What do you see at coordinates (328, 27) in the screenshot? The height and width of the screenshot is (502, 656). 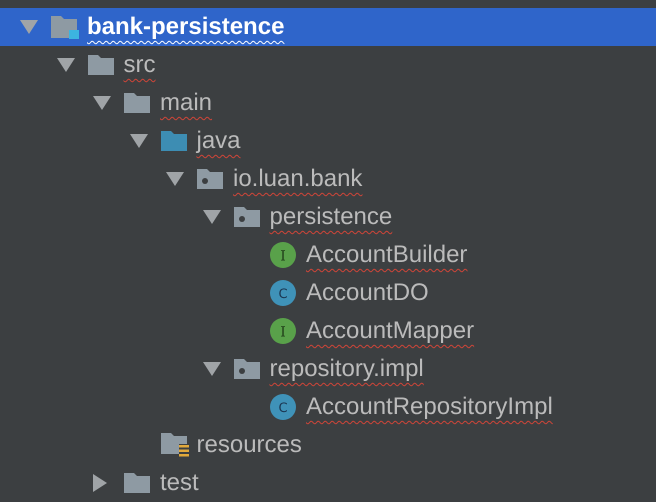 I see `tree-row: bank-persistence` at bounding box center [328, 27].